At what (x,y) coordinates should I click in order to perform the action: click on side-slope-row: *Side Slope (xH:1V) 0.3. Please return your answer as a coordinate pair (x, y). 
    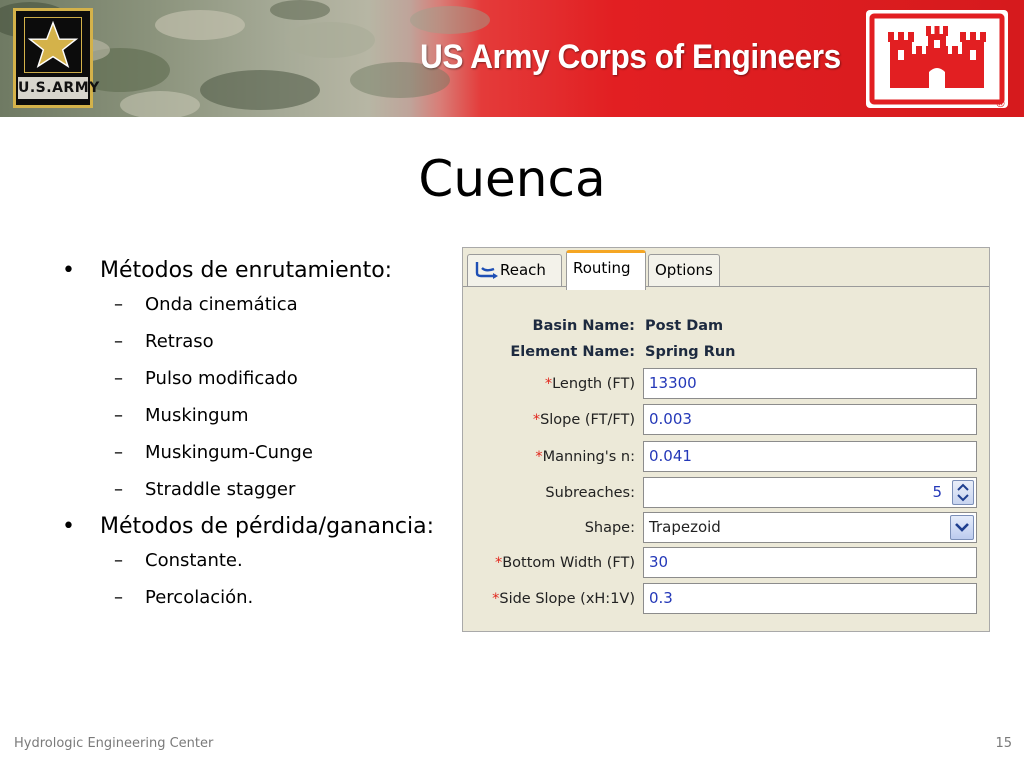
    Looking at the image, I should click on (726, 598).